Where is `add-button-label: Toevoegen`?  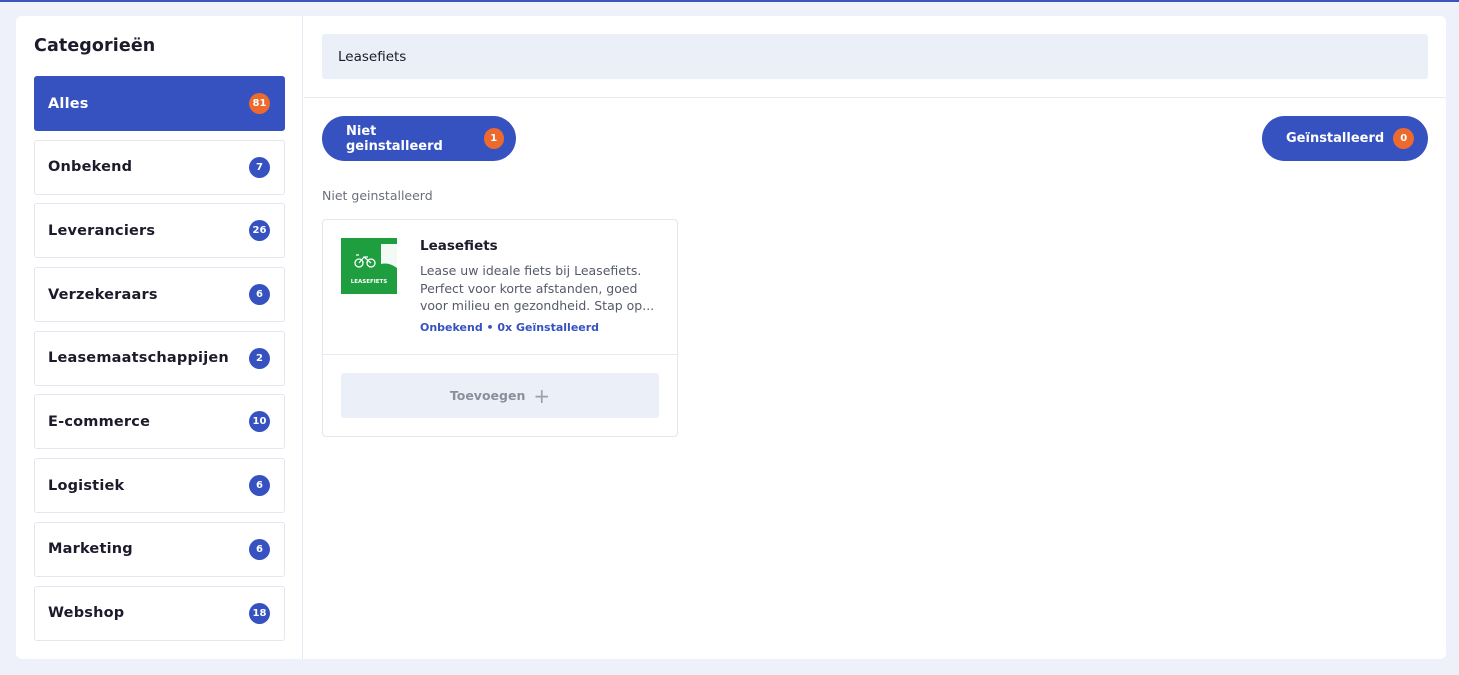
add-button-label: Toevoegen is located at coordinates (487, 395).